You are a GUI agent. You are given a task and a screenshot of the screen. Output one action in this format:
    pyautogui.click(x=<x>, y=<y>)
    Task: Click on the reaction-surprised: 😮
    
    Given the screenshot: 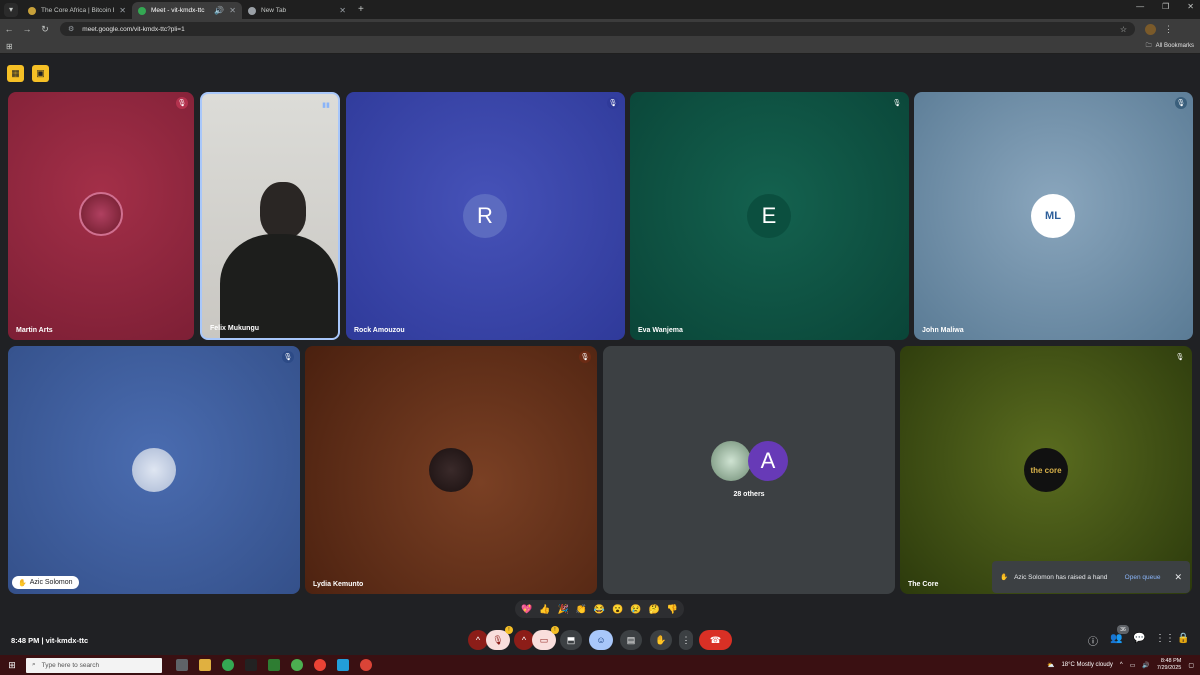 What is the action you would take?
    pyautogui.click(x=617, y=609)
    